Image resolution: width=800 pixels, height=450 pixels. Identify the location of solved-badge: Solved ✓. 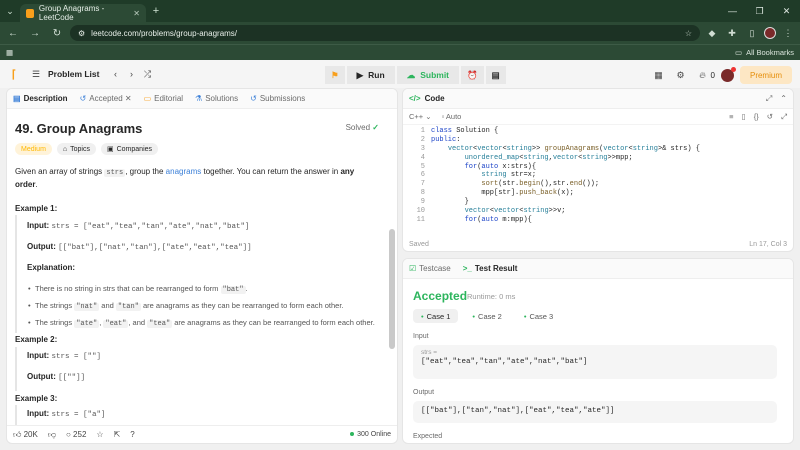
(362, 127).